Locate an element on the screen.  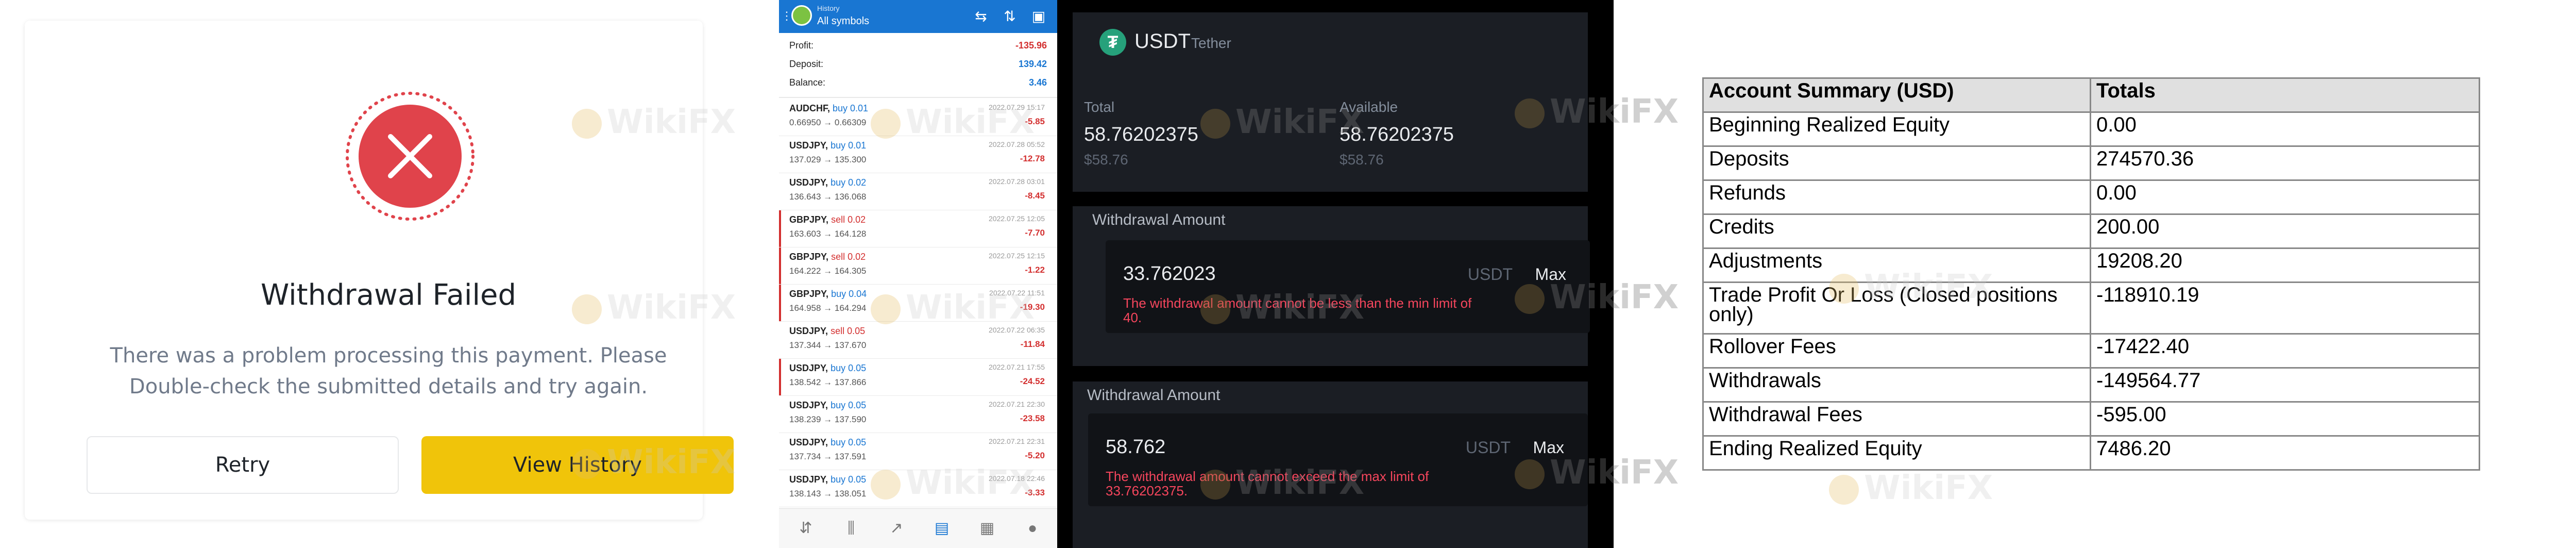
trade-symbol: GBPJPY, buy 0.04 is located at coordinates (828, 294).